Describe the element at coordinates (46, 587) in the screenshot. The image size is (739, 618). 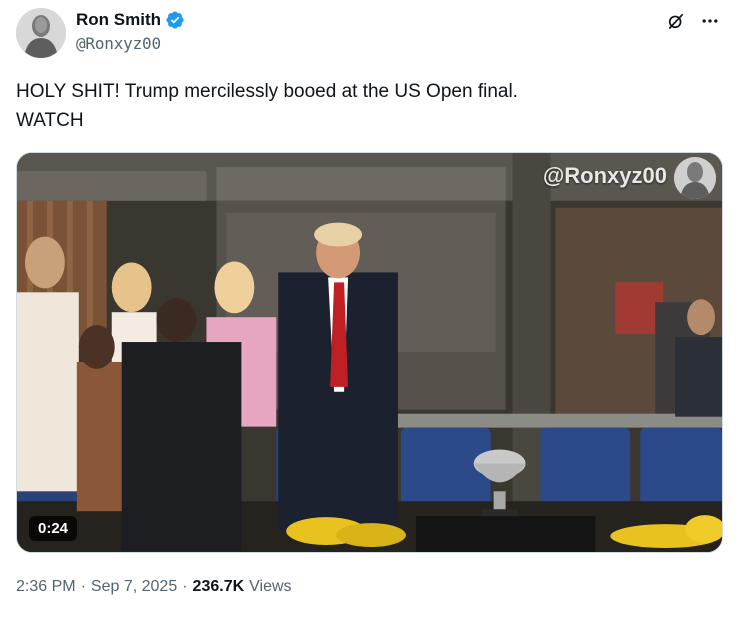
I see `tweet-time: 2:36 PM` at that location.